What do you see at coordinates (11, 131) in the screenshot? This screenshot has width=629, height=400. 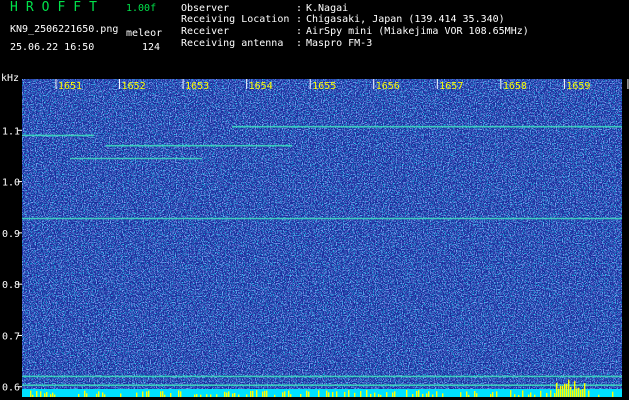 I see `y-tick-label: 1.1` at bounding box center [11, 131].